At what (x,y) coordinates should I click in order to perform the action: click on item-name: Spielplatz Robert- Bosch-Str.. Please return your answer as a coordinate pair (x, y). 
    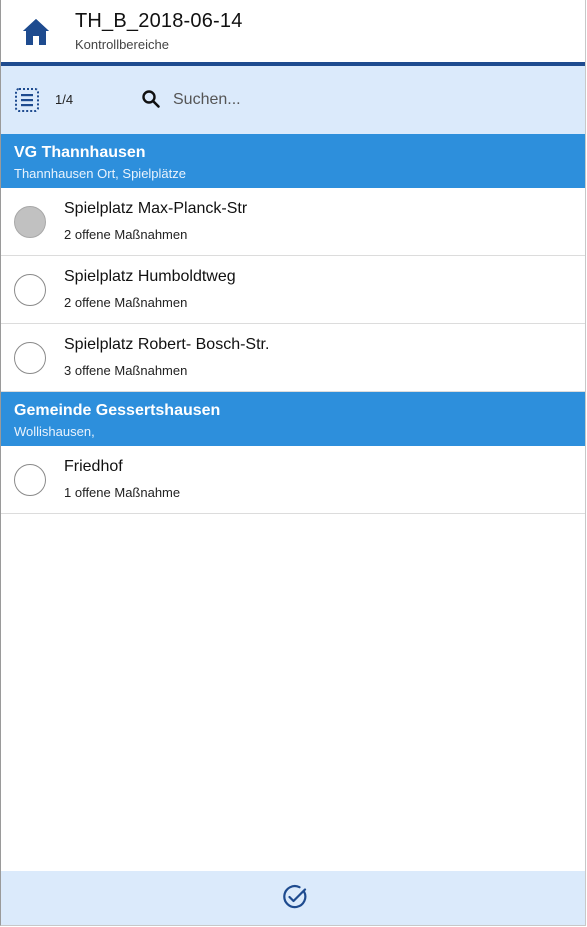
    Looking at the image, I should click on (167, 344).